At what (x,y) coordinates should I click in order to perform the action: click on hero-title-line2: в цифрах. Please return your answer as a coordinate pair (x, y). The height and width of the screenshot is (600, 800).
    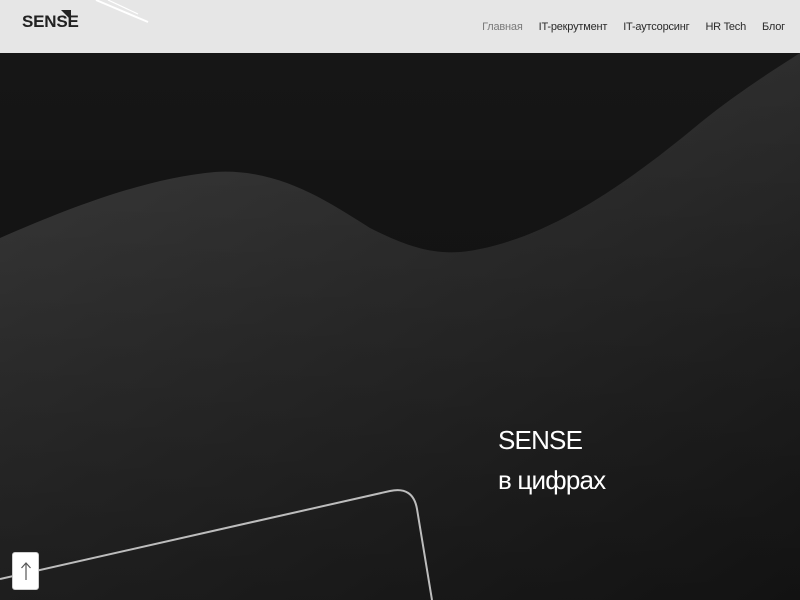
    Looking at the image, I should click on (552, 480).